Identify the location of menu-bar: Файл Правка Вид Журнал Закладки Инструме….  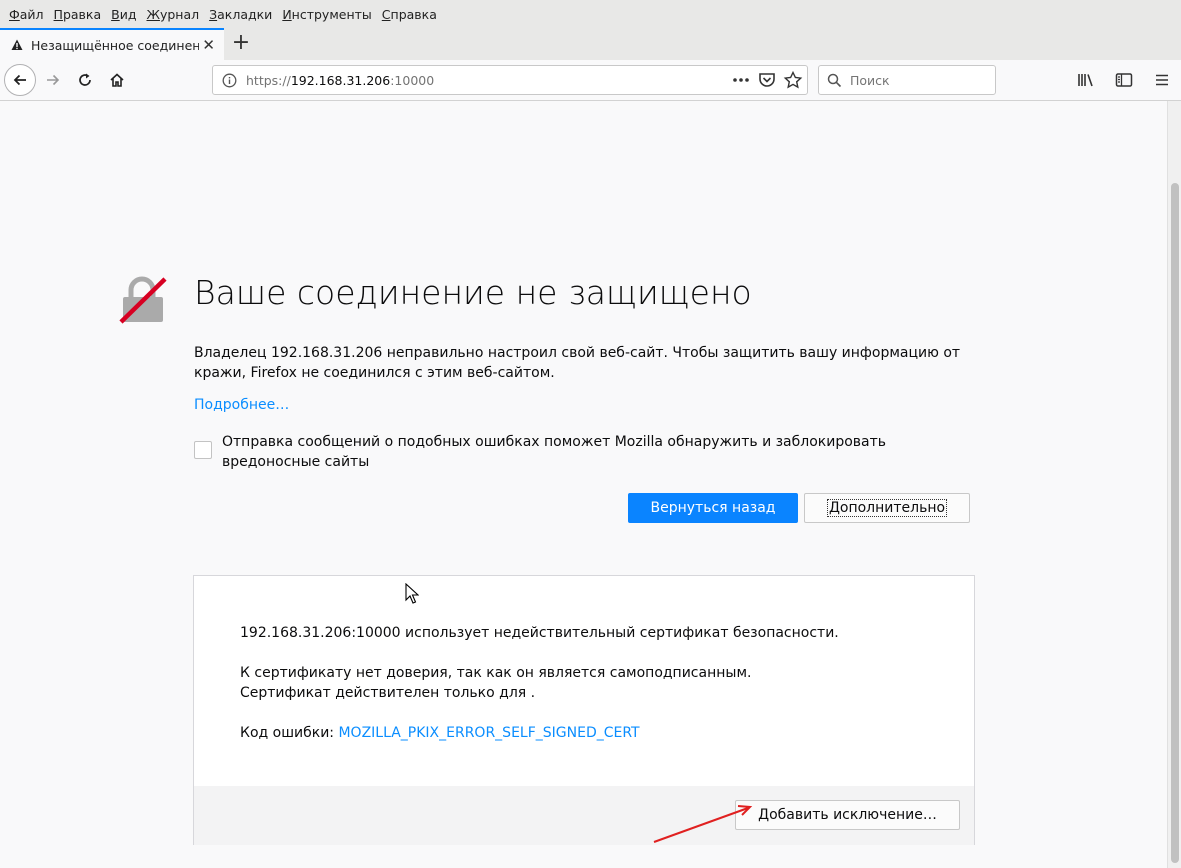
(590, 14).